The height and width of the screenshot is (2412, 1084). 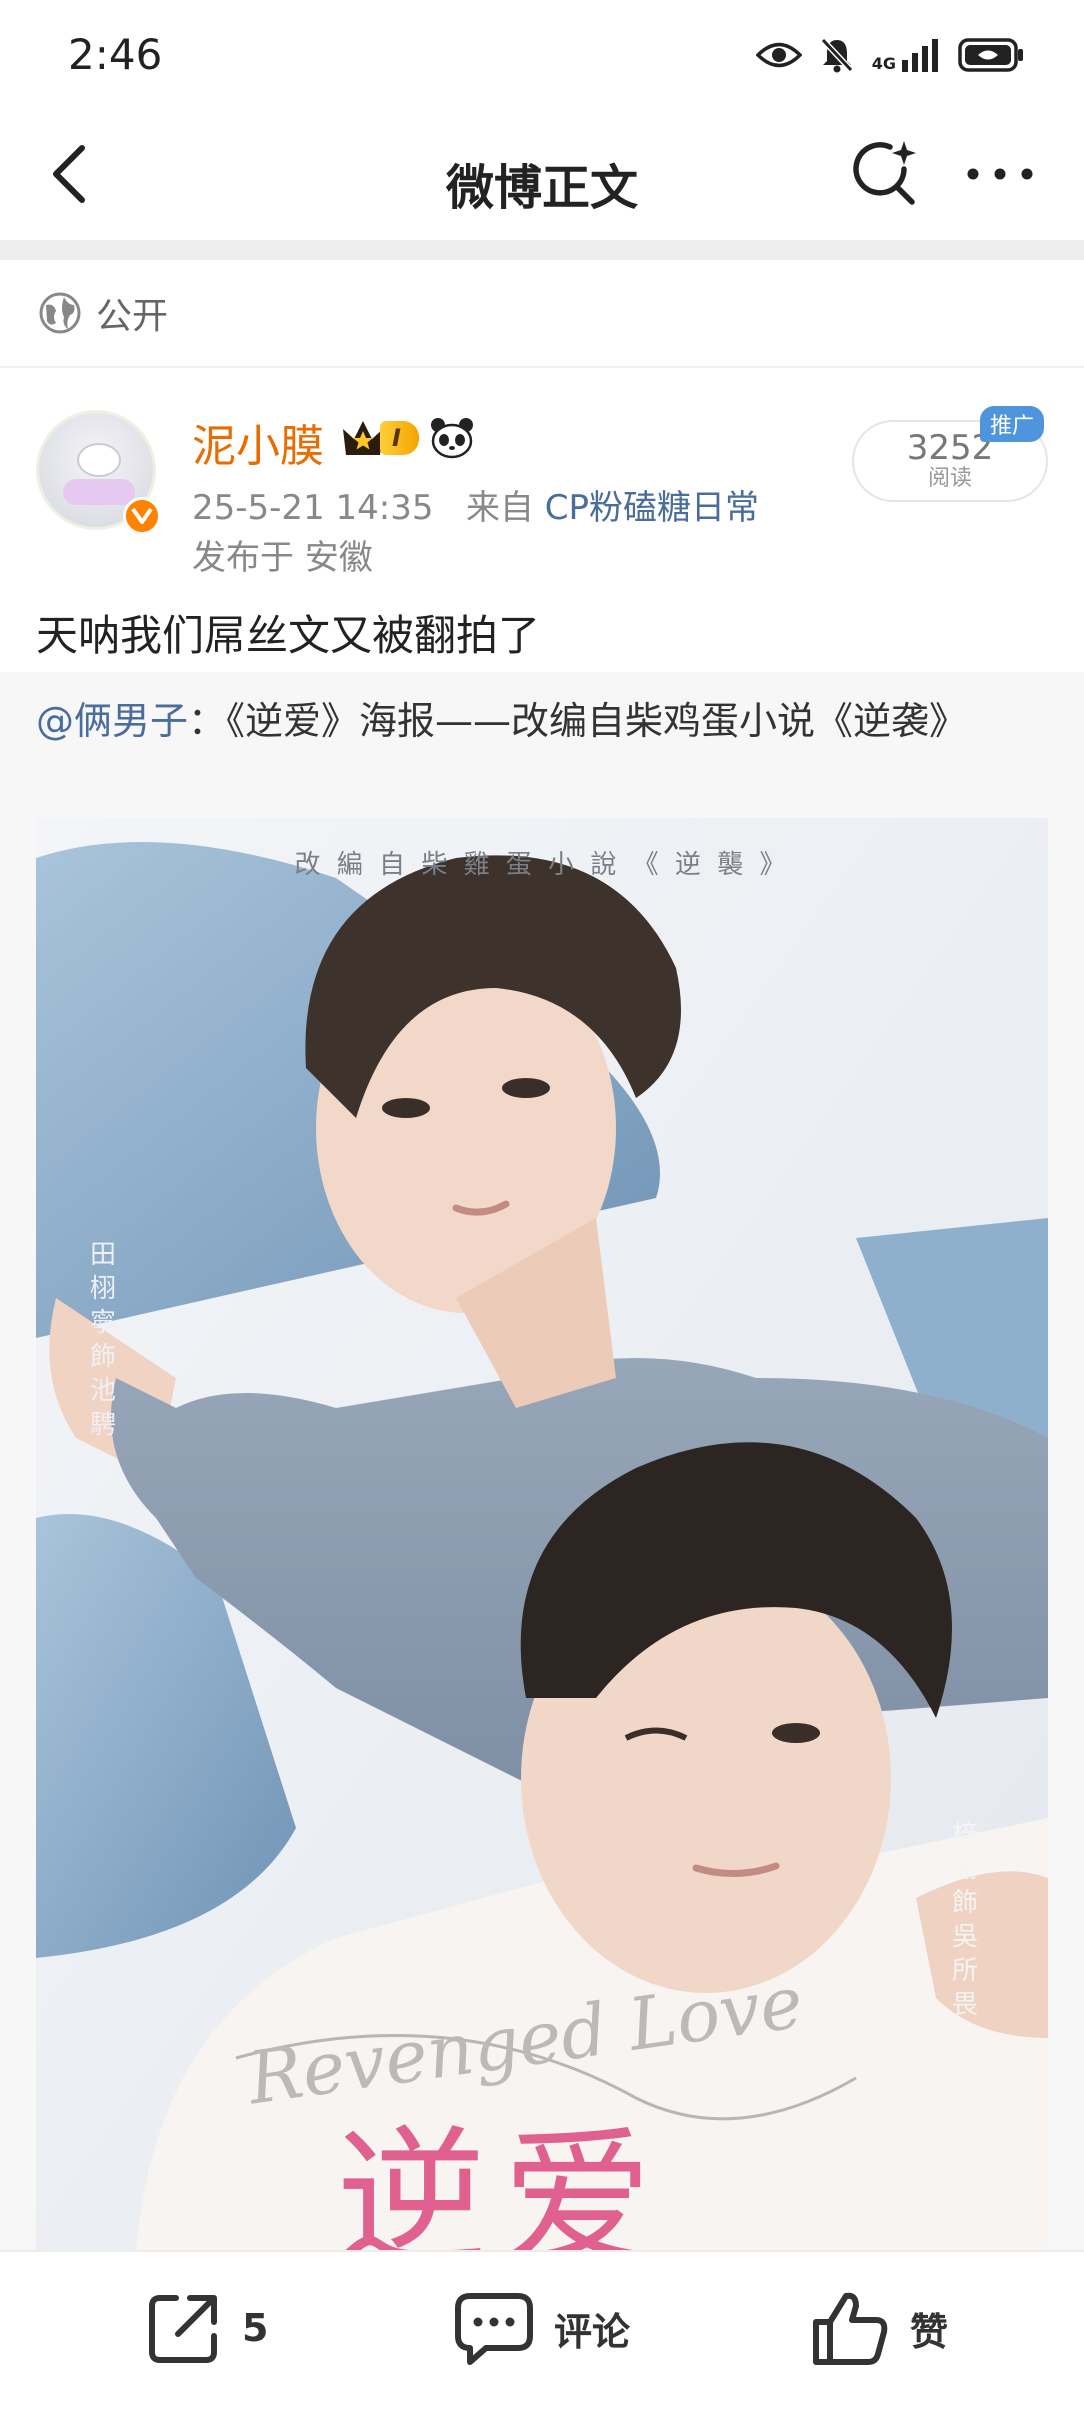 What do you see at coordinates (542, 2328) in the screenshot?
I see `comment-button: 评论` at bounding box center [542, 2328].